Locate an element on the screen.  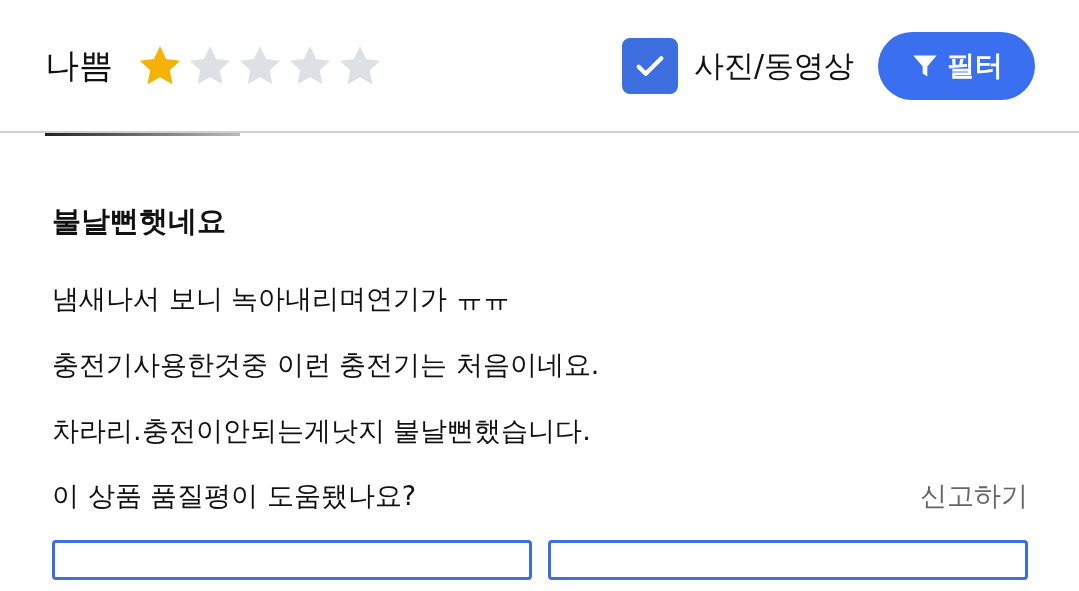
review-text-line: 냄새나서 보니 녹아내리며연기가 ㅠㅠ is located at coordinates (281, 298).